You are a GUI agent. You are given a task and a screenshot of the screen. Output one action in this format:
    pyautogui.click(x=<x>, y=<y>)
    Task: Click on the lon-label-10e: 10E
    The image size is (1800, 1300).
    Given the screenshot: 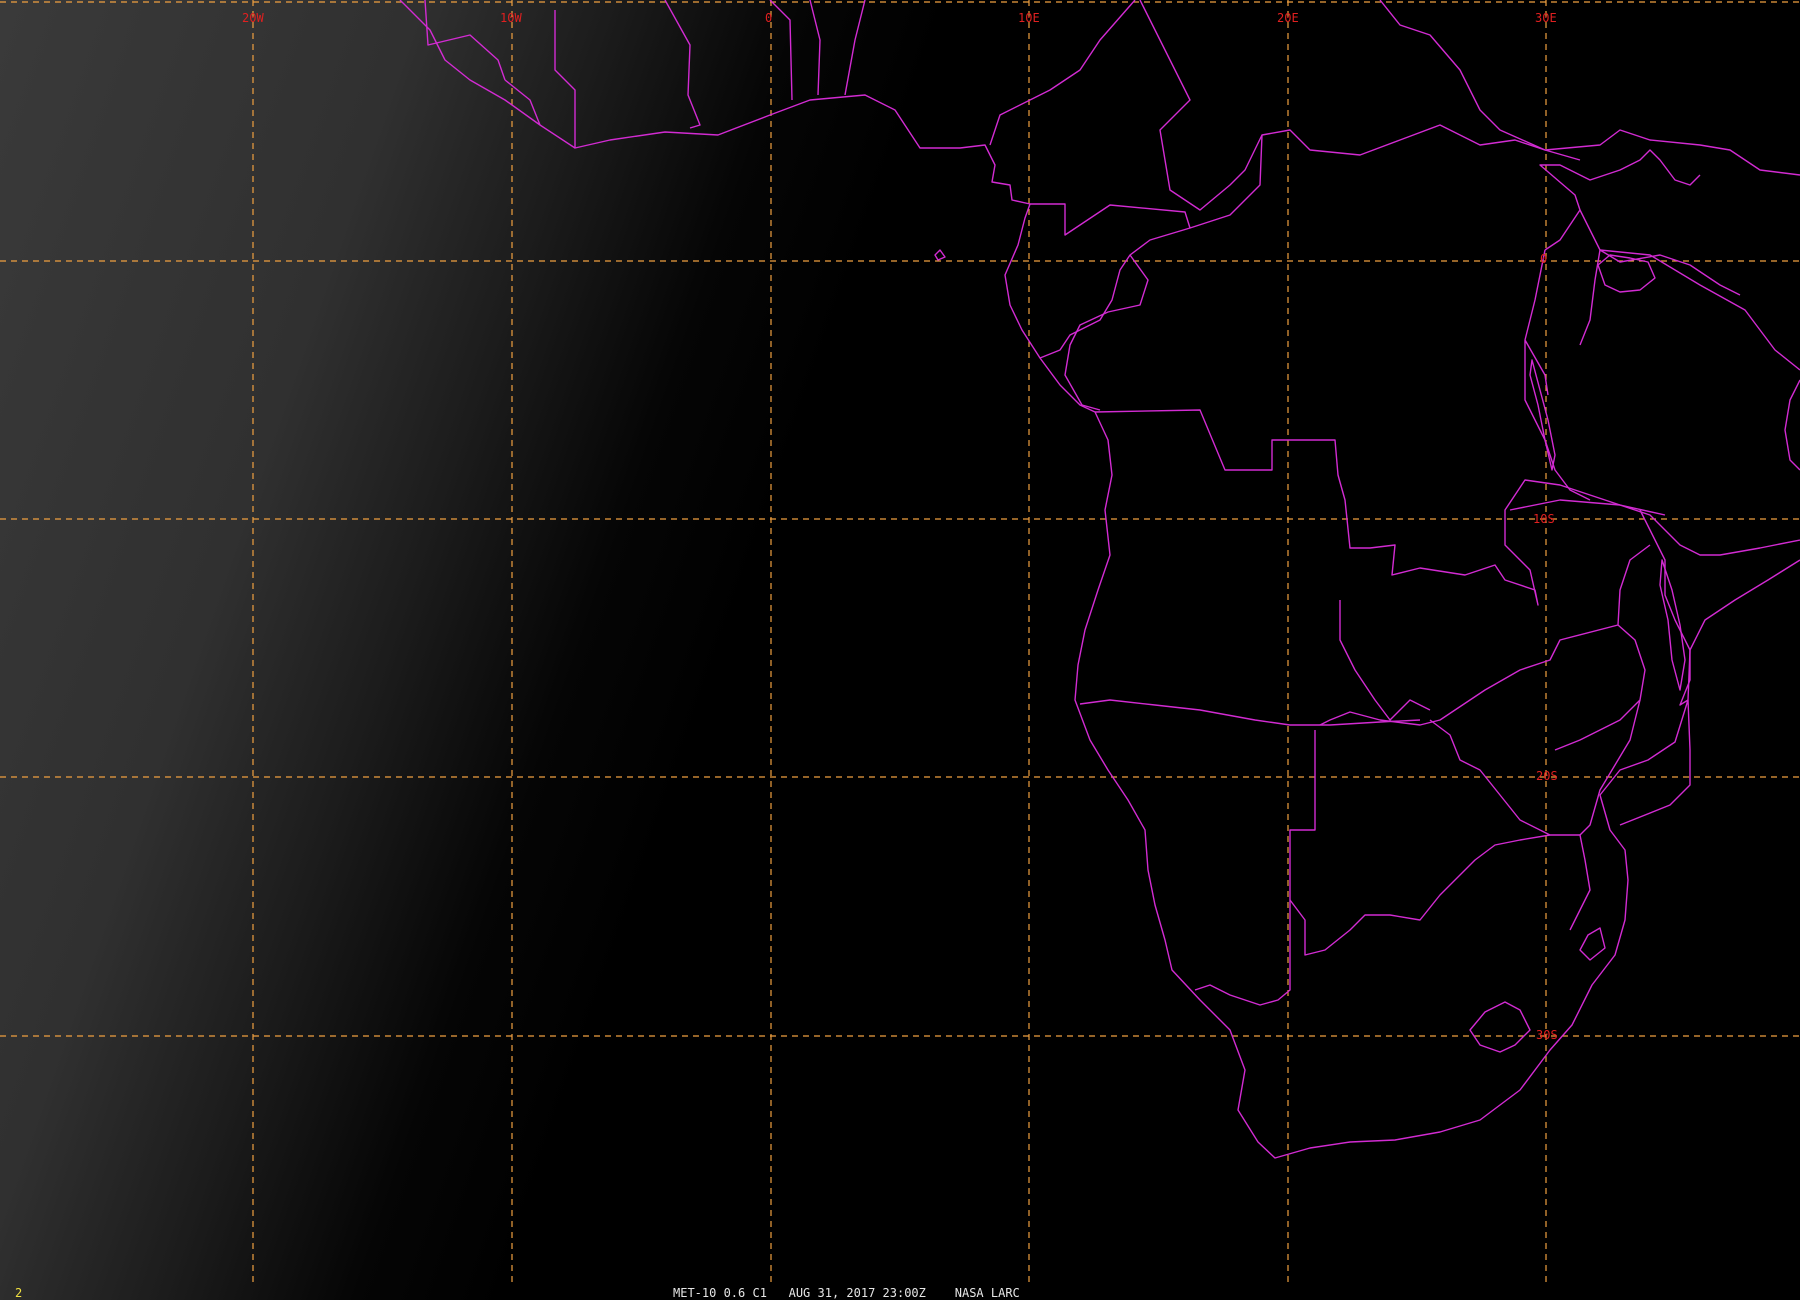 What is the action you would take?
    pyautogui.click(x=1029, y=18)
    